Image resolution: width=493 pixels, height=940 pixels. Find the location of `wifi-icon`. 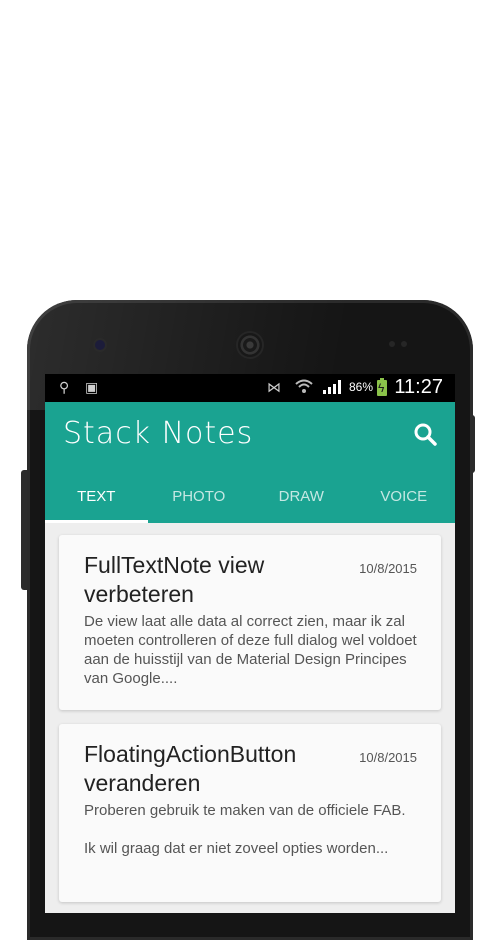

wifi-icon is located at coordinates (304, 388).